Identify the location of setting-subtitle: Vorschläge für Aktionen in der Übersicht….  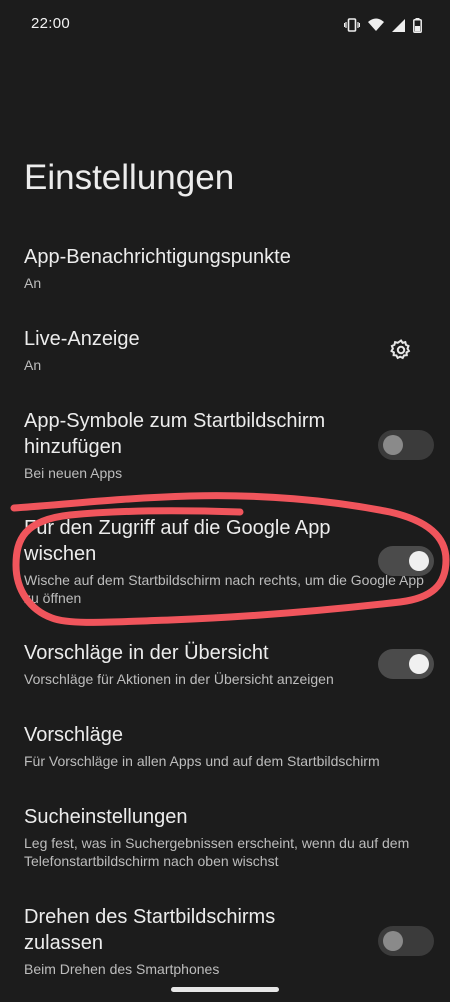
(179, 679).